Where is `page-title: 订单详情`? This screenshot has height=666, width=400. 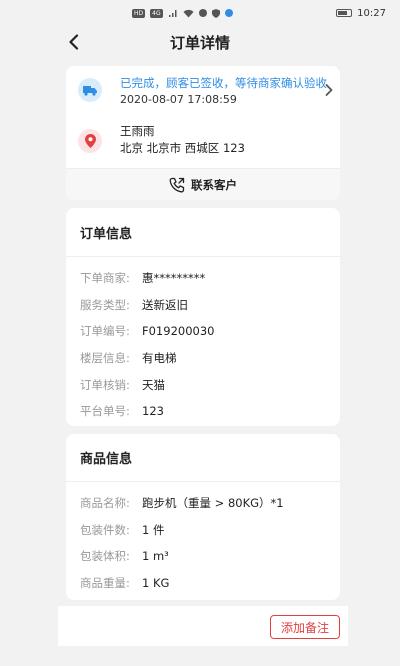
page-title: 订单详情 is located at coordinates (199, 42).